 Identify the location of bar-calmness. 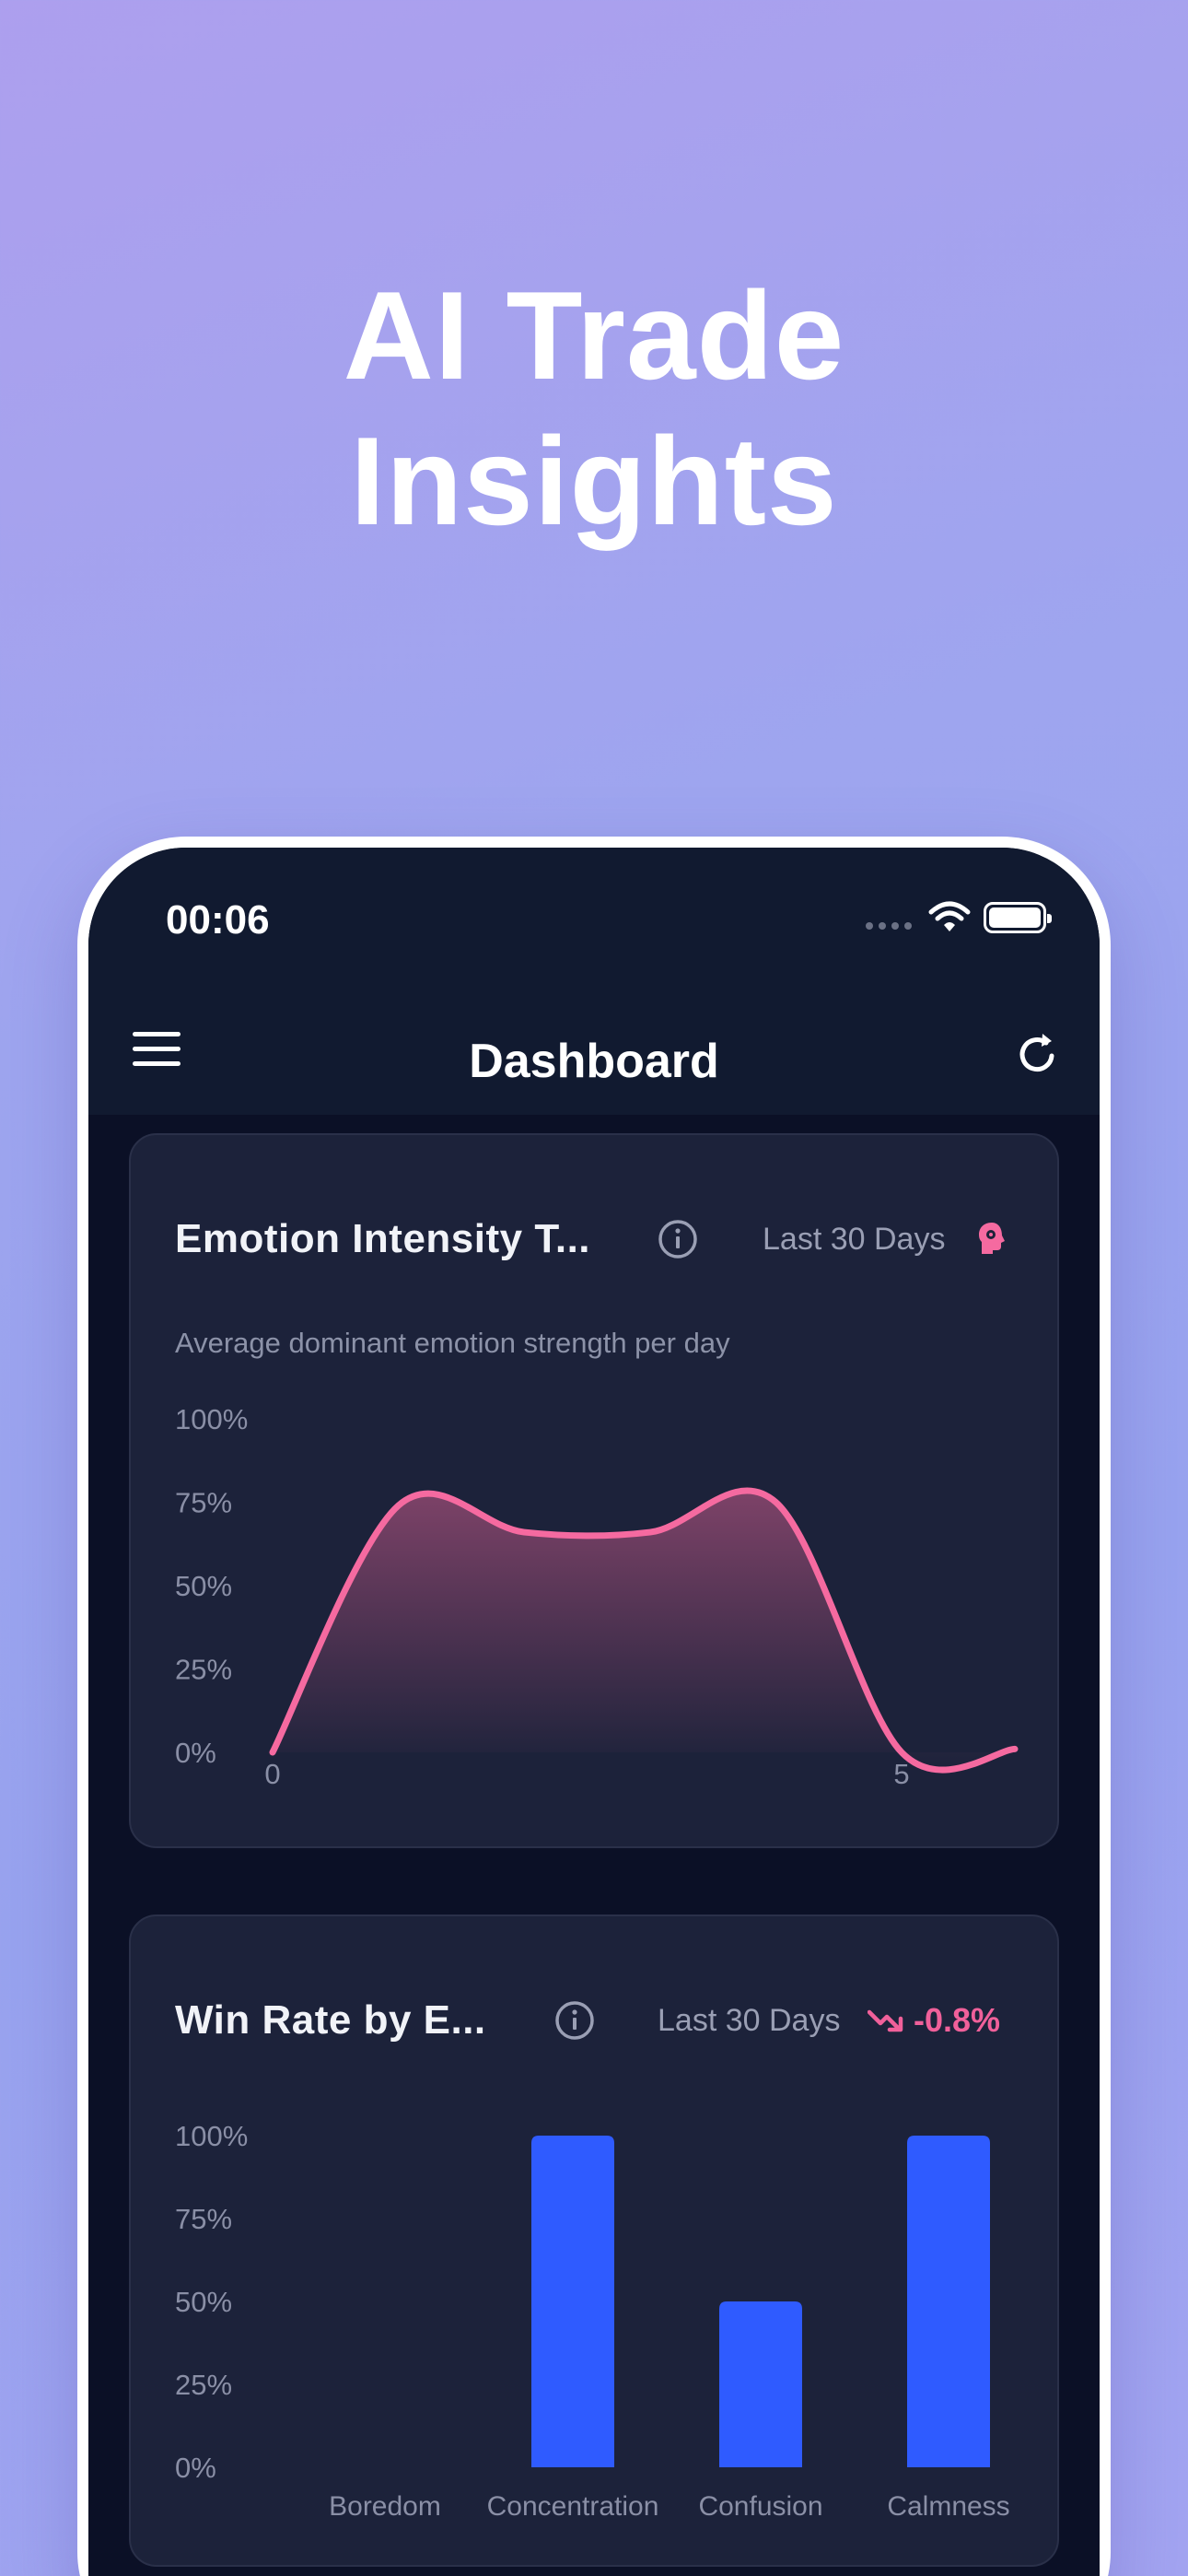
(948, 2301).